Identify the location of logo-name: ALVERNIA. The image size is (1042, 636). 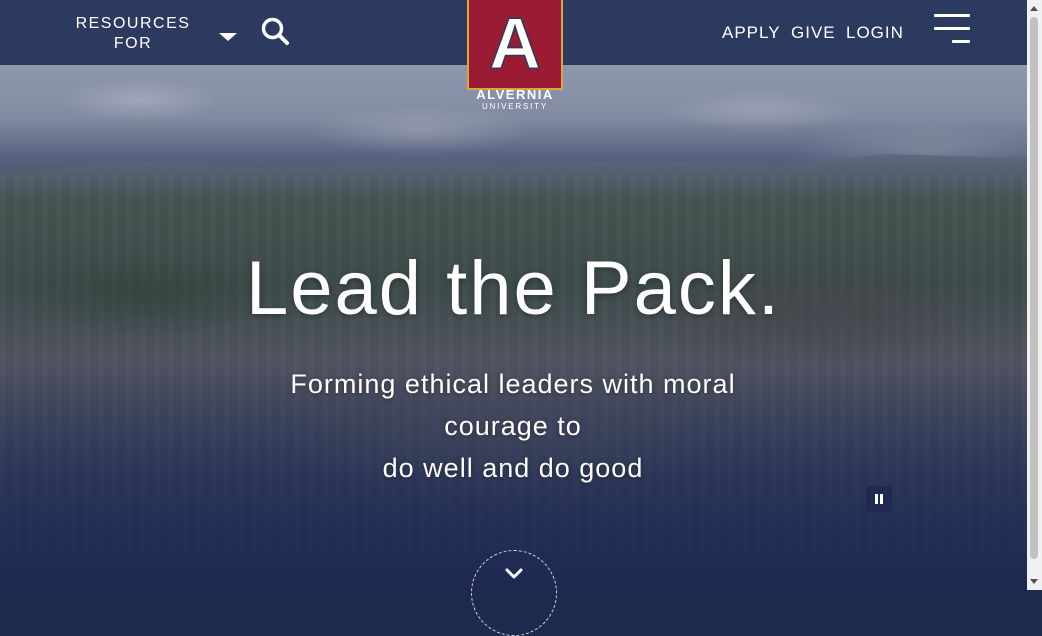
(515, 94).